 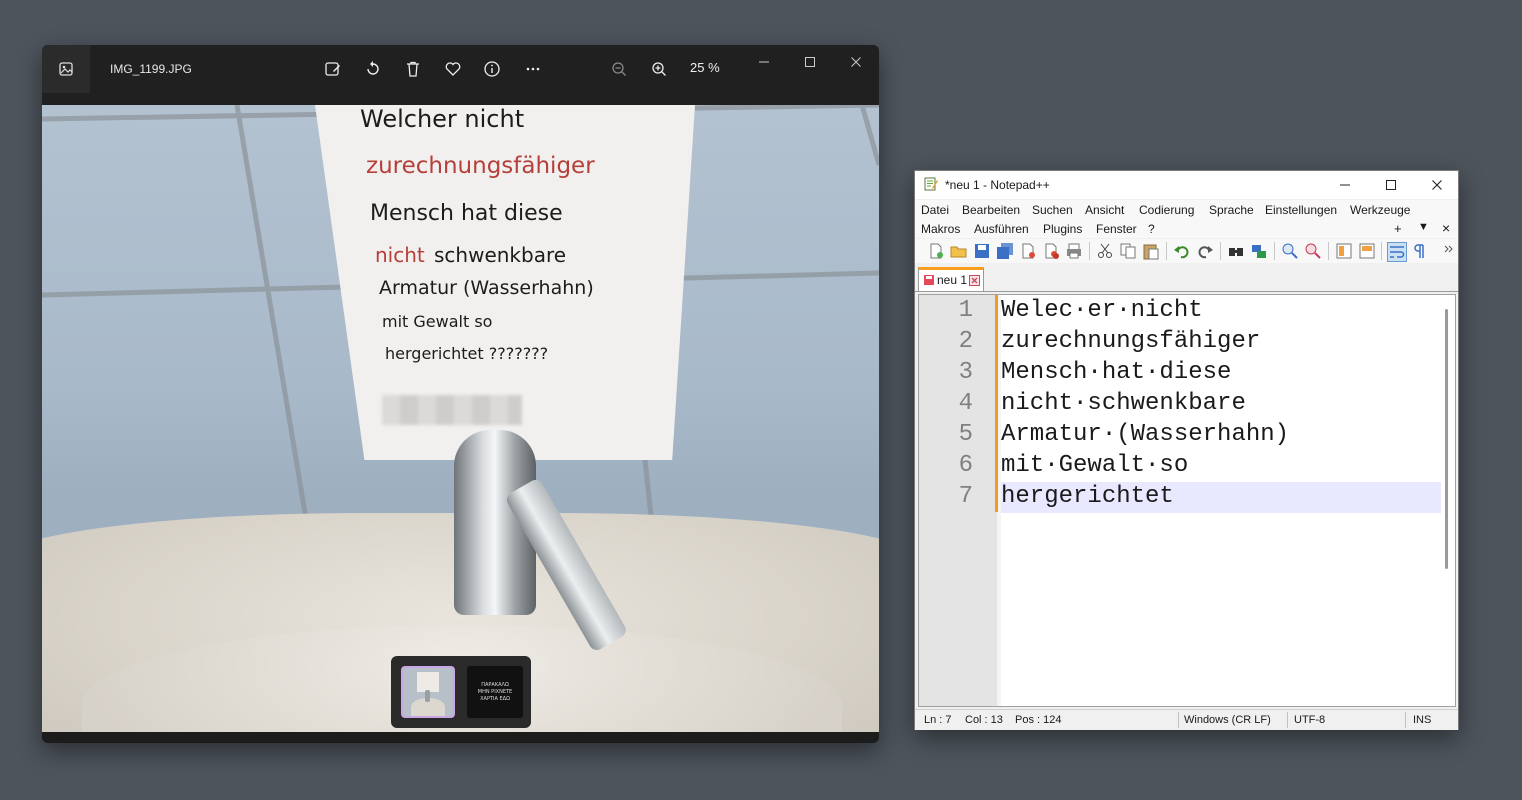 What do you see at coordinates (1231, 210) in the screenshot?
I see `menu-sprache: Sprache` at bounding box center [1231, 210].